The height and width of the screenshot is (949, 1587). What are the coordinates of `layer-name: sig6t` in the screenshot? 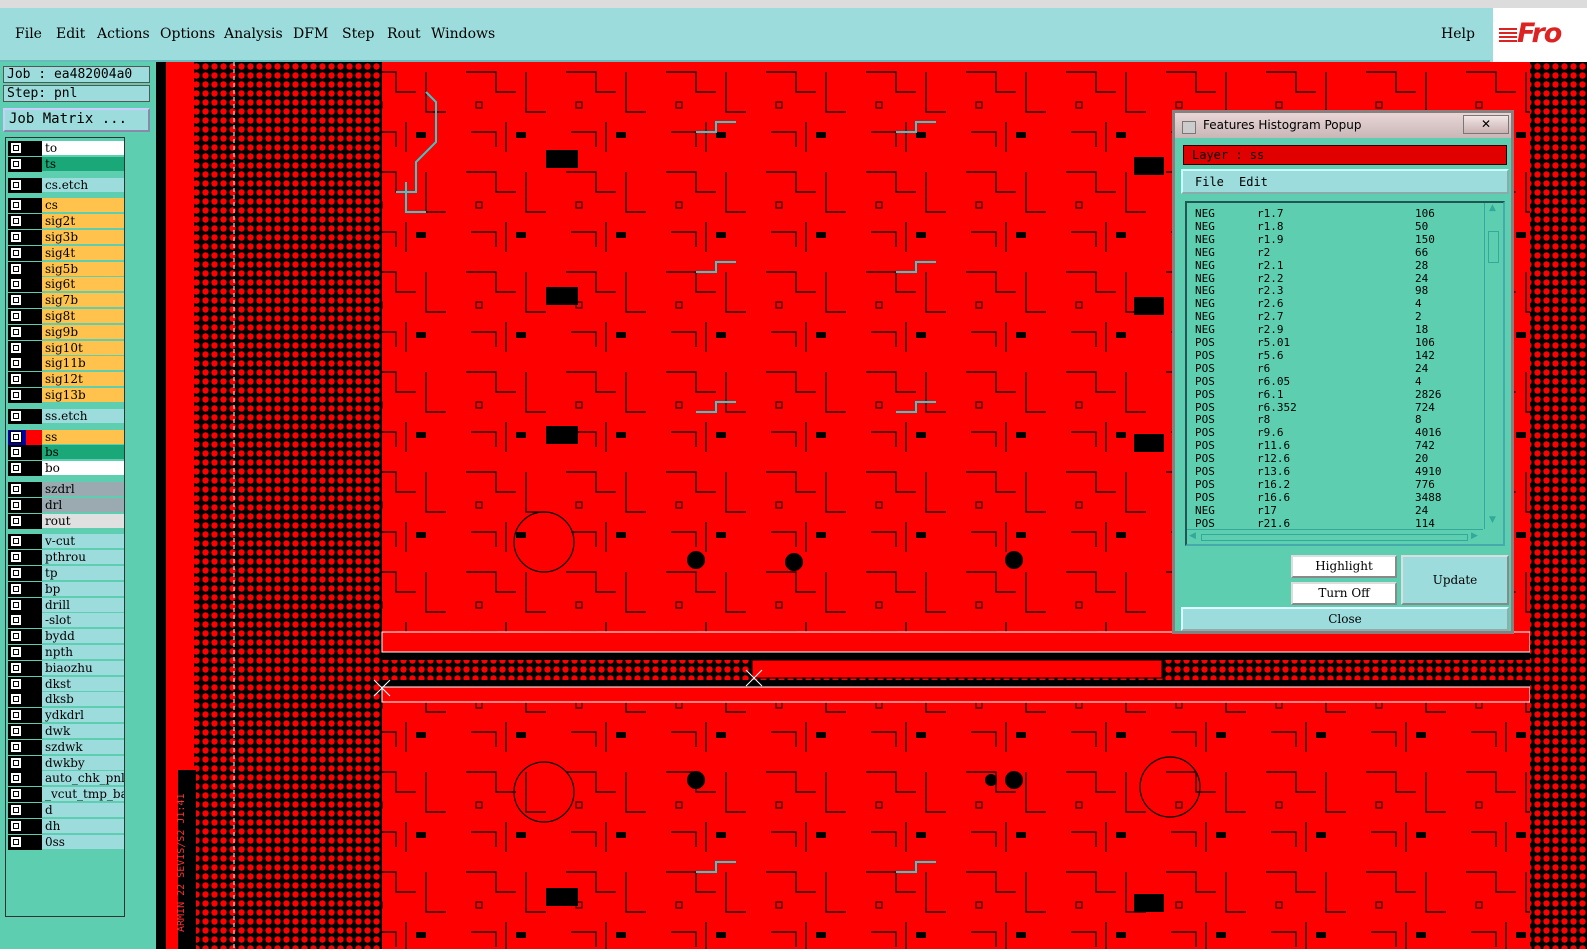 It's located at (83, 284).